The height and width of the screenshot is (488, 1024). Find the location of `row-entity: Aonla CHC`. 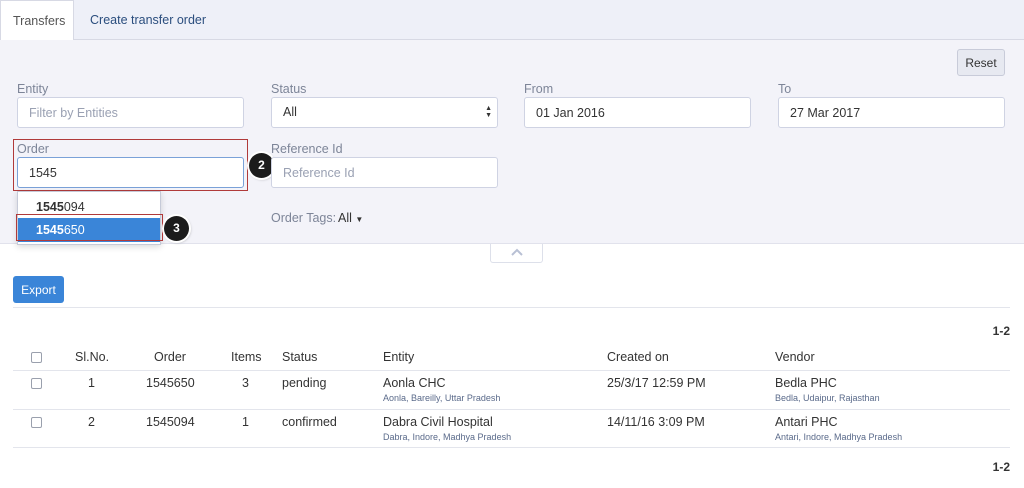

row-entity: Aonla CHC is located at coordinates (414, 383).